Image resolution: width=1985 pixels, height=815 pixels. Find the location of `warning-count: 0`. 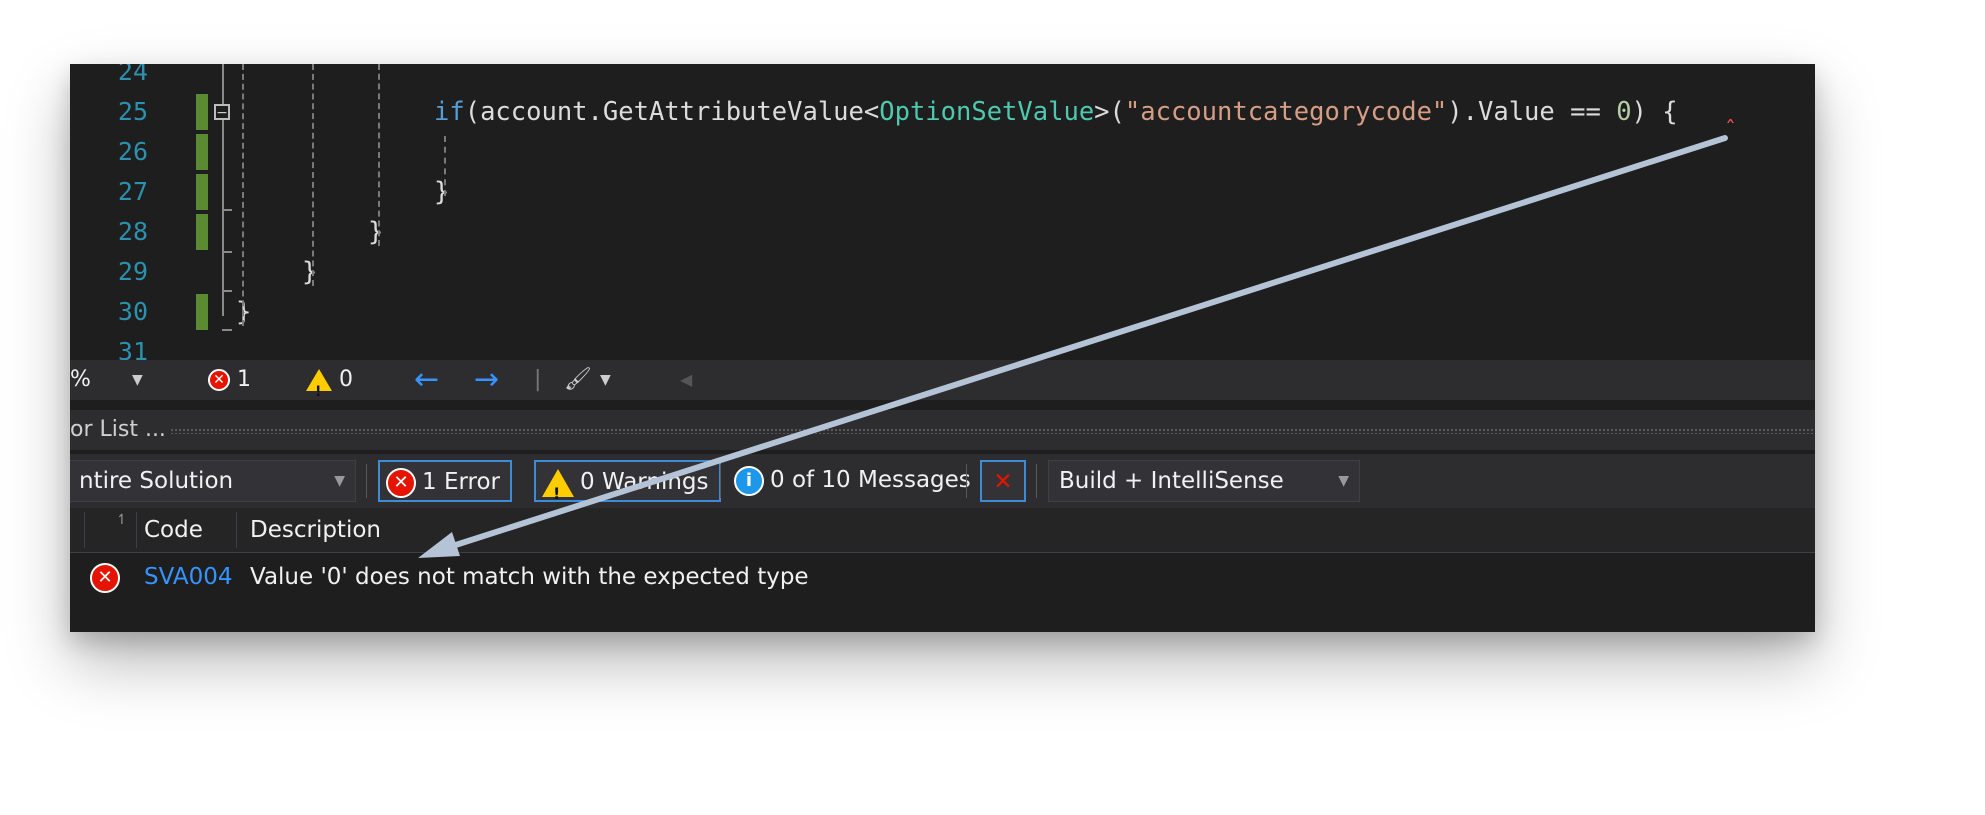

warning-count: 0 is located at coordinates (346, 379).